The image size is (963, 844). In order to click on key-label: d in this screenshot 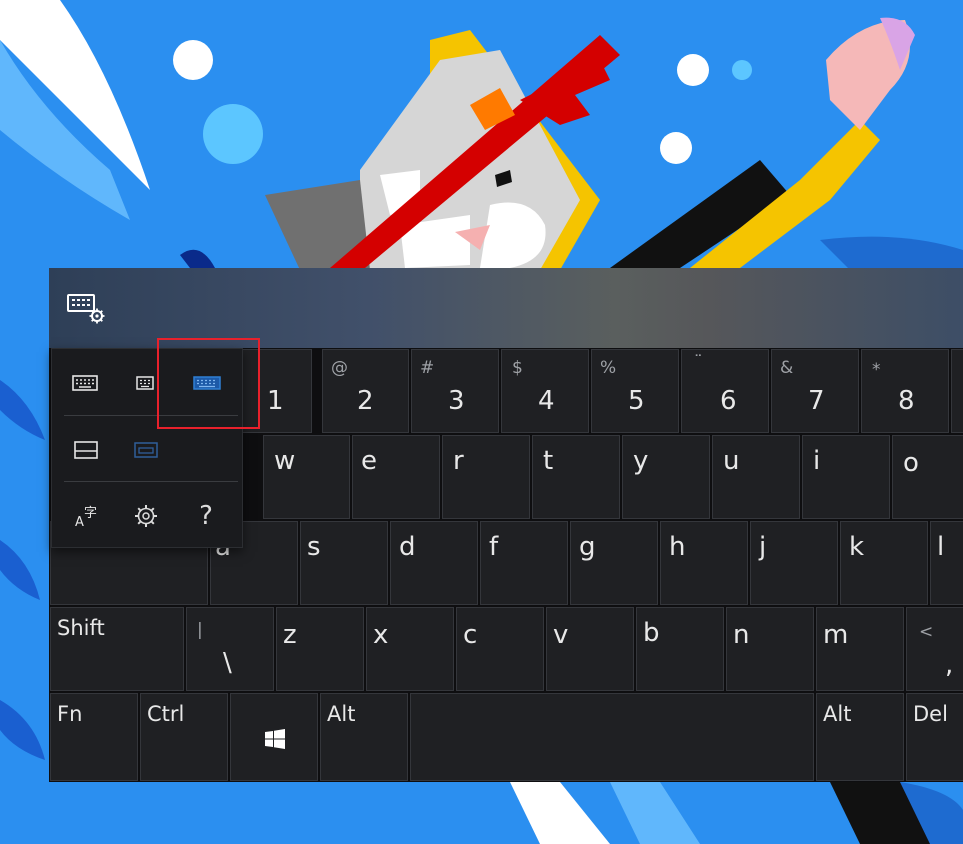, I will do `click(407, 547)`.